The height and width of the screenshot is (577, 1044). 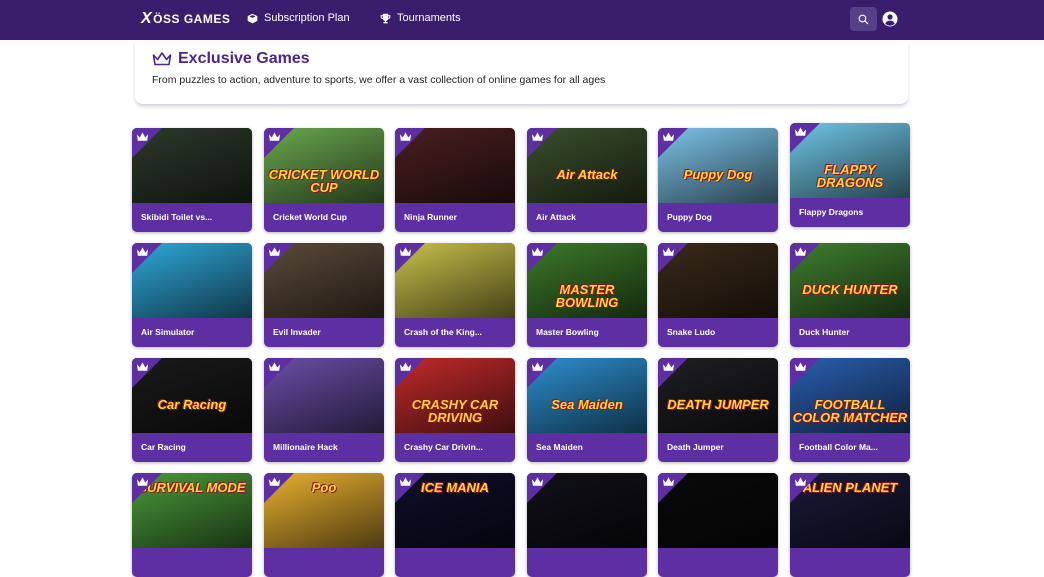 I want to click on game-thumbnail-title: Air Attack, so click(x=587, y=174).